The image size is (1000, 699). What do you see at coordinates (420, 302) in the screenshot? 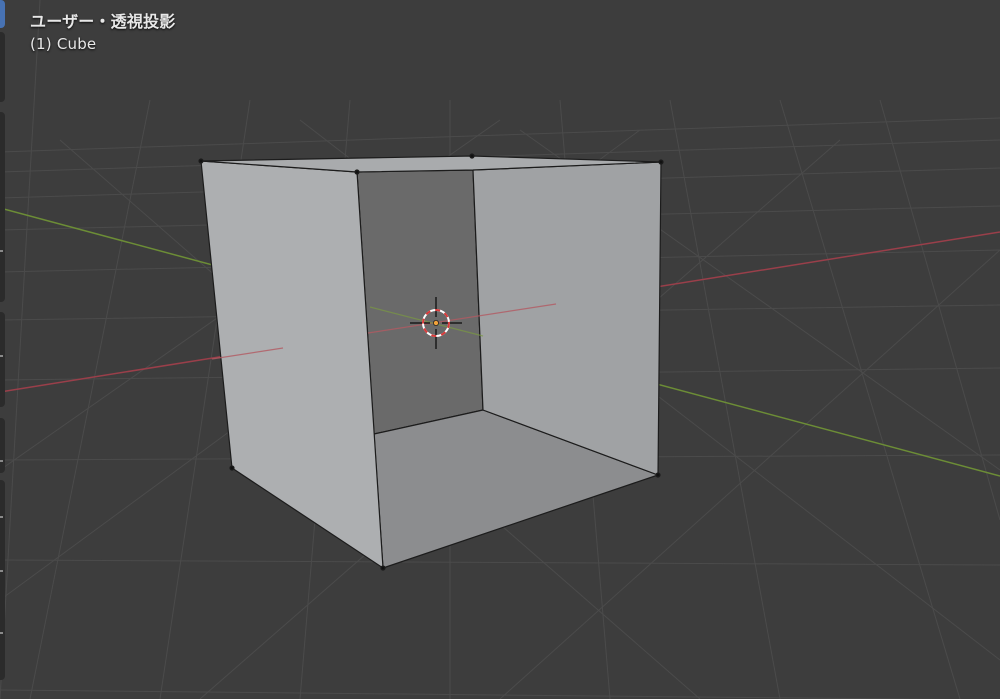
I see `cube-inner-back-face` at bounding box center [420, 302].